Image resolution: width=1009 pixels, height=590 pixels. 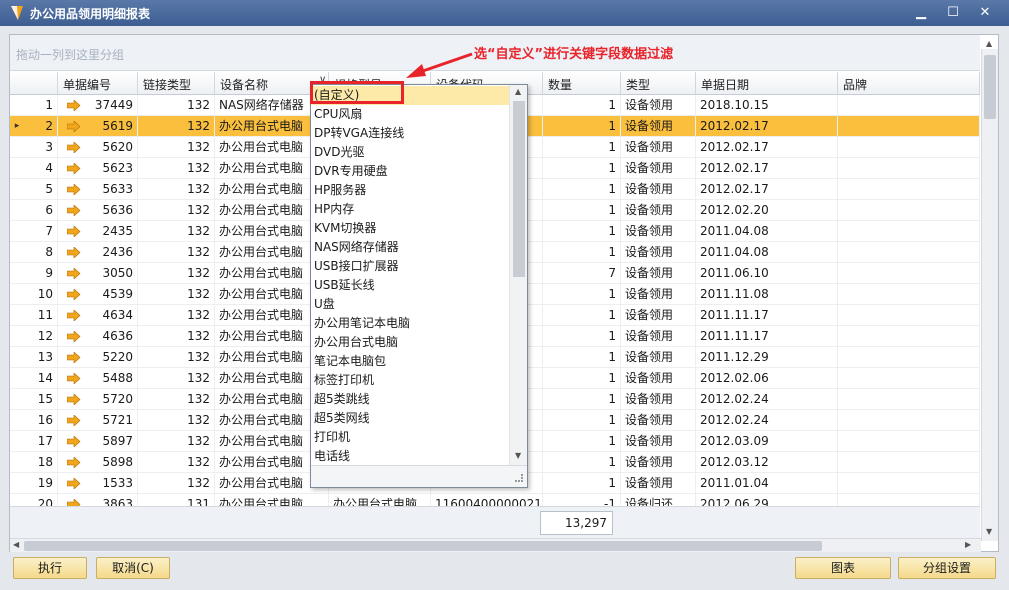 What do you see at coordinates (98, 83) in the screenshot?
I see `column-header: 单据编号` at bounding box center [98, 83].